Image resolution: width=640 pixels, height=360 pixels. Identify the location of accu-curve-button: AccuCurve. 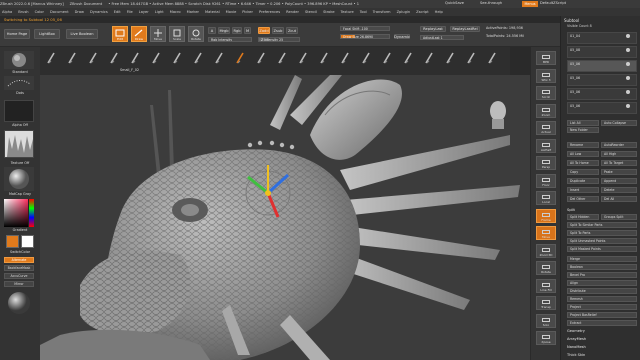
(19, 276).